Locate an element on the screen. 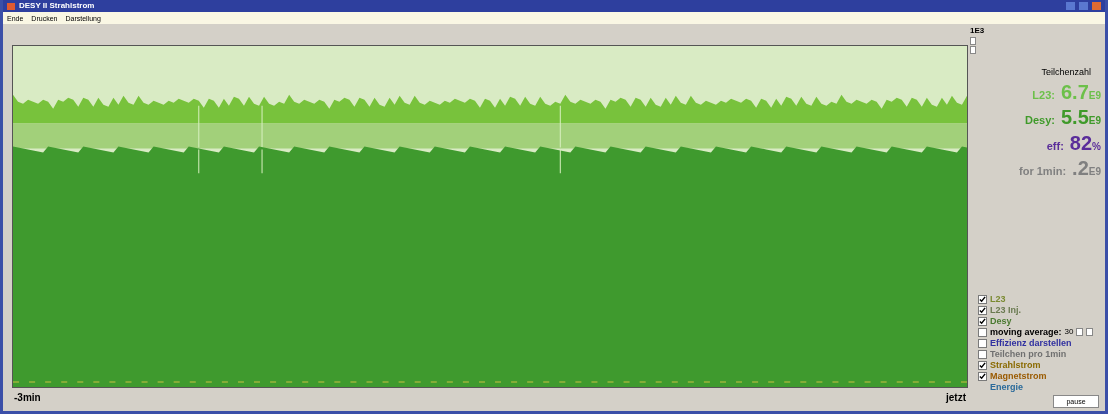 The height and width of the screenshot is (414, 1108). increase-button is located at coordinates (1090, 332).